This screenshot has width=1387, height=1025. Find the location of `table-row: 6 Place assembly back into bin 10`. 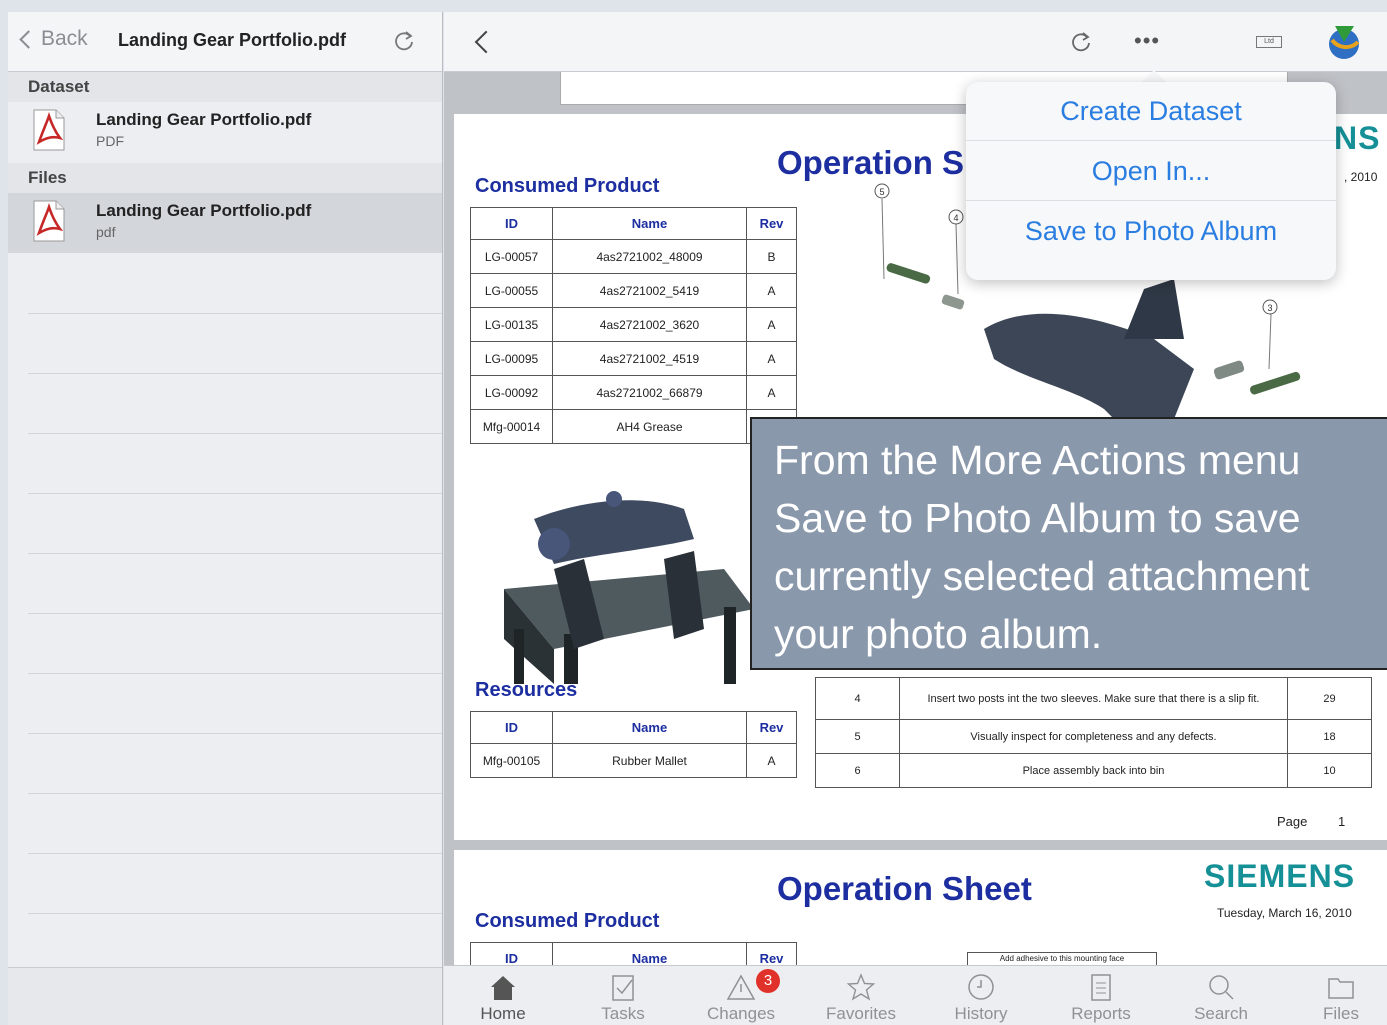

table-row: 6 Place assembly back into bin 10 is located at coordinates (1093, 770).